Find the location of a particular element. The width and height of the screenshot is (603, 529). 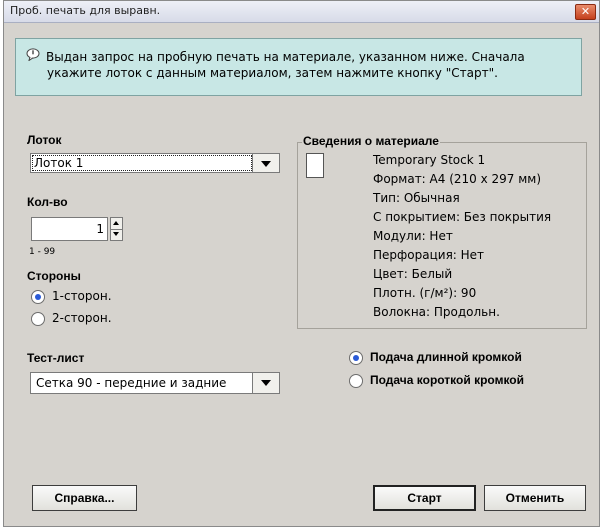

paper-icon is located at coordinates (315, 165).